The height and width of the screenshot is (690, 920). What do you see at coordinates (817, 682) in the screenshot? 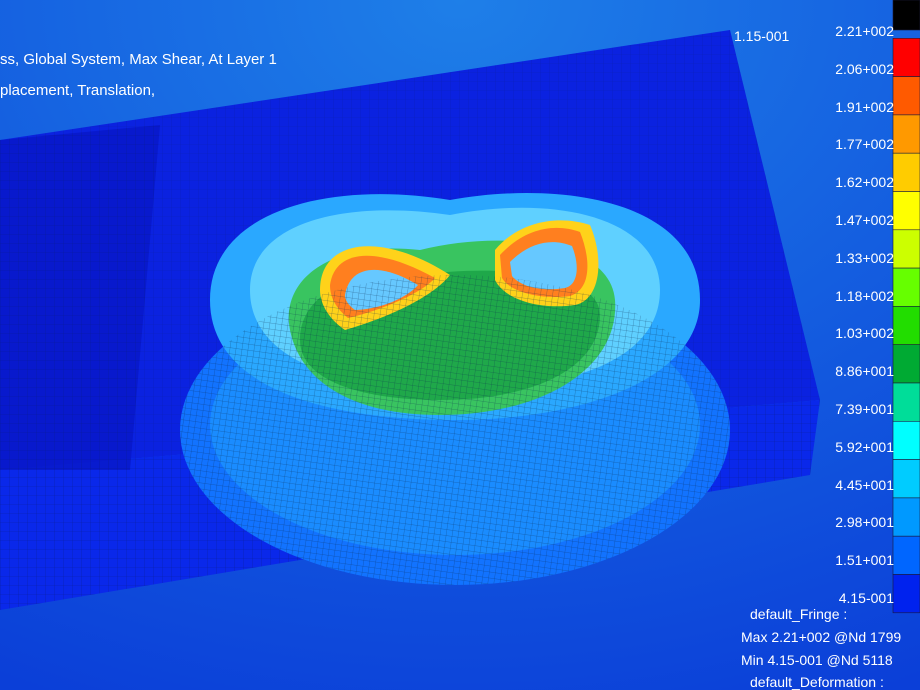
I see `deformation-title: default_Deformation :` at bounding box center [817, 682].